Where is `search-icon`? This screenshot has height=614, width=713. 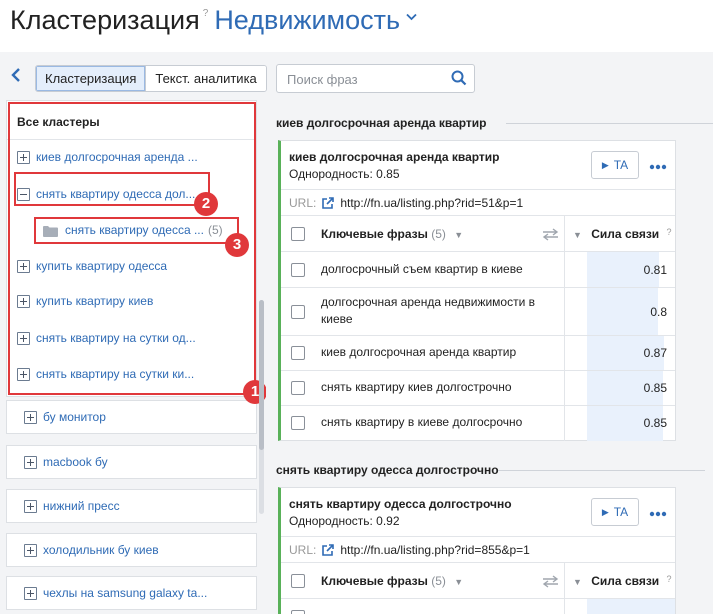
search-icon is located at coordinates (459, 78).